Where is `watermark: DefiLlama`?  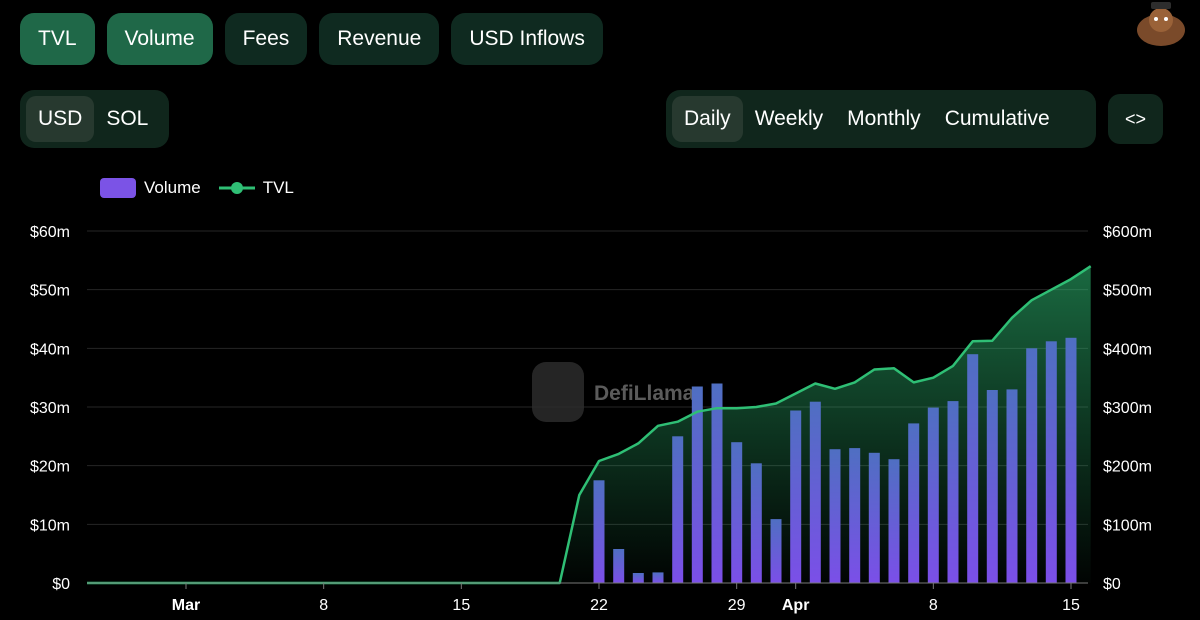
watermark: DefiLlama is located at coordinates (613, 392).